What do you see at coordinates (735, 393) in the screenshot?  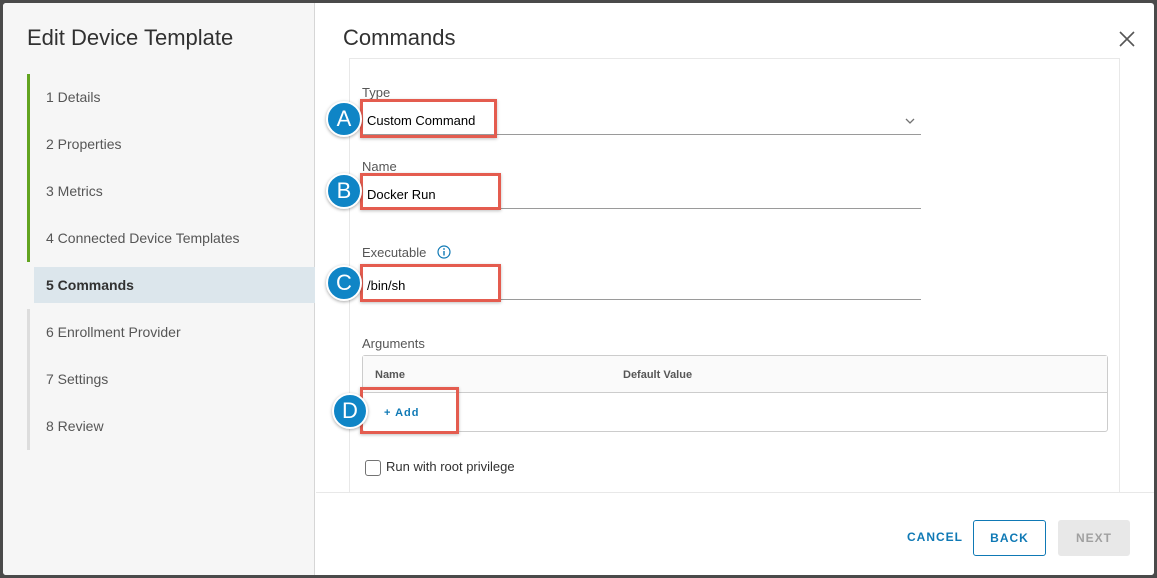 I see `arguments-table: Name Default Value + Add` at bounding box center [735, 393].